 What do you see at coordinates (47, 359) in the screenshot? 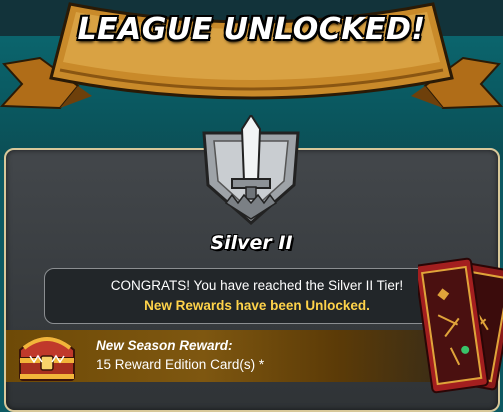
I see `treasure-chest-icon` at bounding box center [47, 359].